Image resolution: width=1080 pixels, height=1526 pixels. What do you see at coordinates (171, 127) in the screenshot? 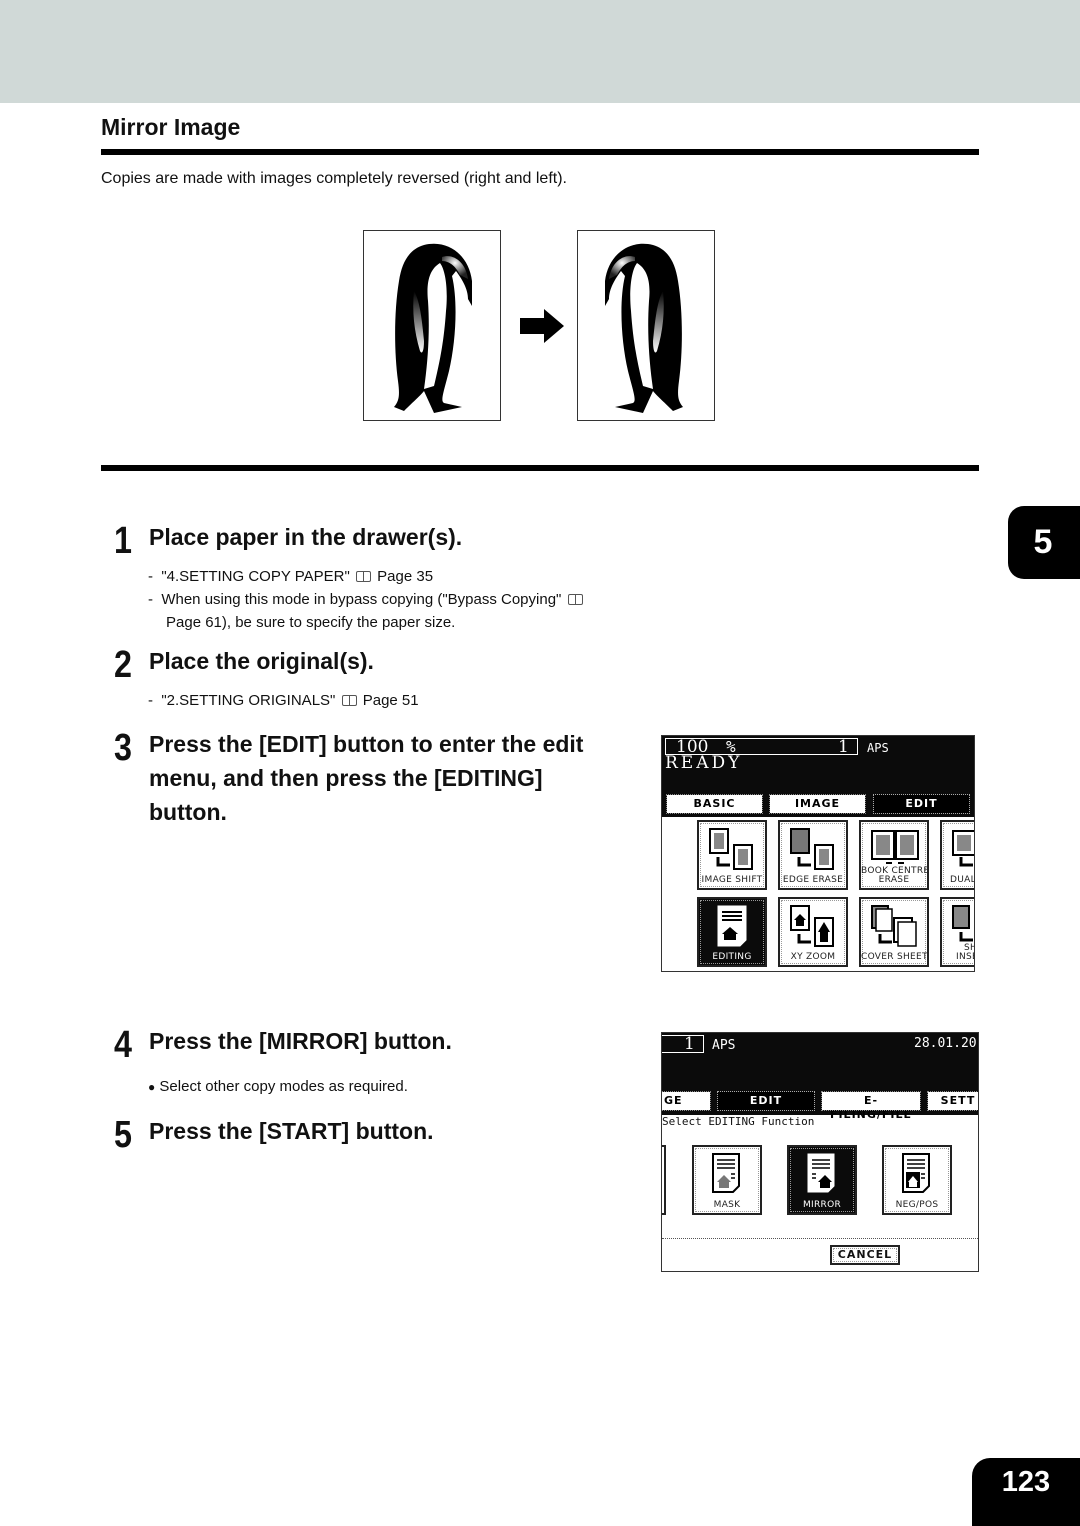
I see `section-title: Mirror Image` at bounding box center [171, 127].